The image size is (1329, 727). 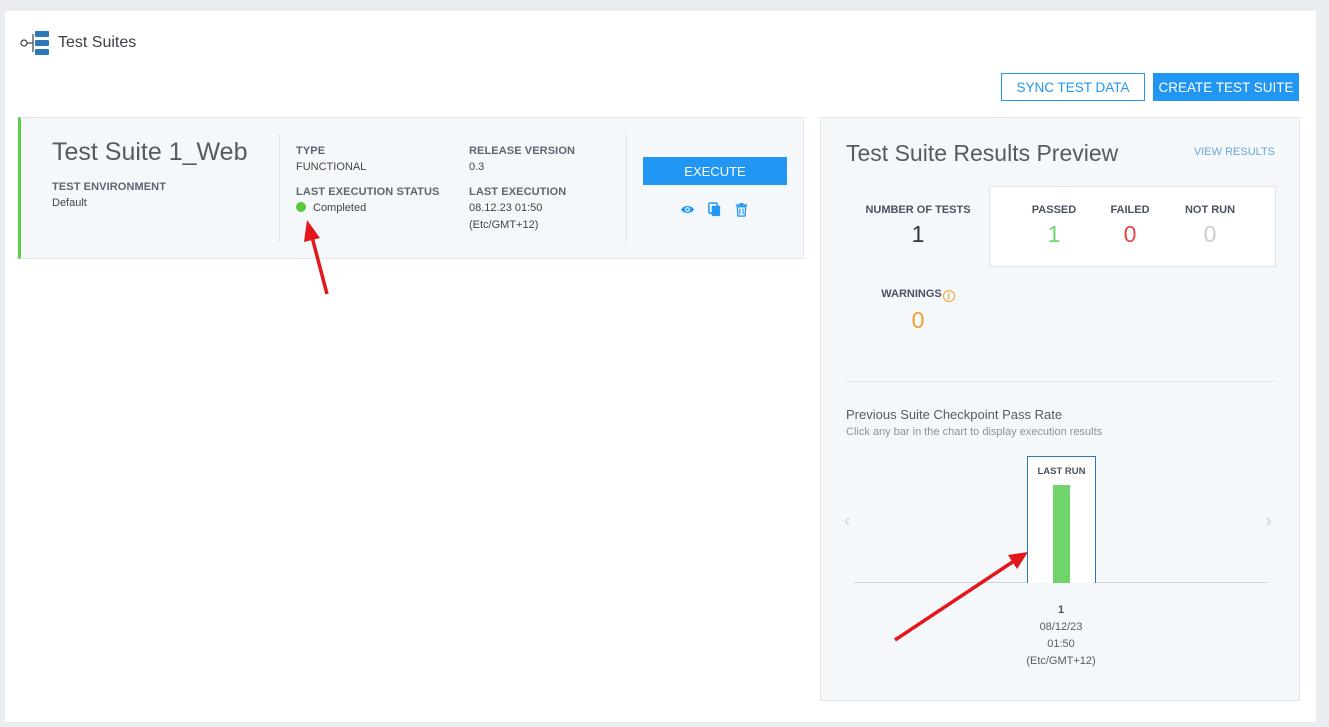 What do you see at coordinates (847, 521) in the screenshot?
I see `chevron-left-icon: ‹` at bounding box center [847, 521].